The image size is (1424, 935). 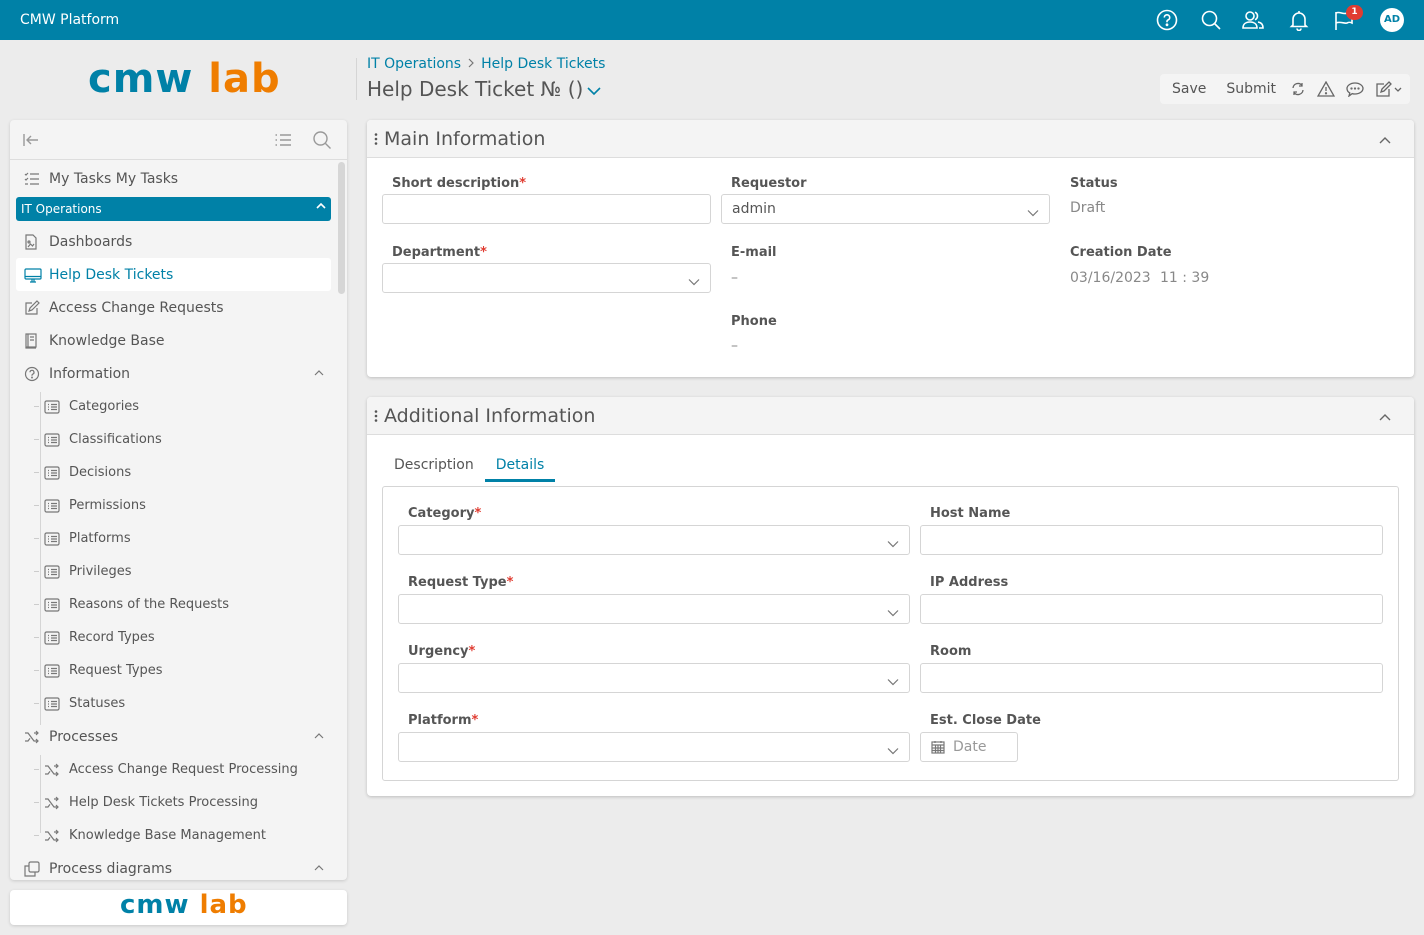 I want to click on avatar: AD, so click(x=1392, y=20).